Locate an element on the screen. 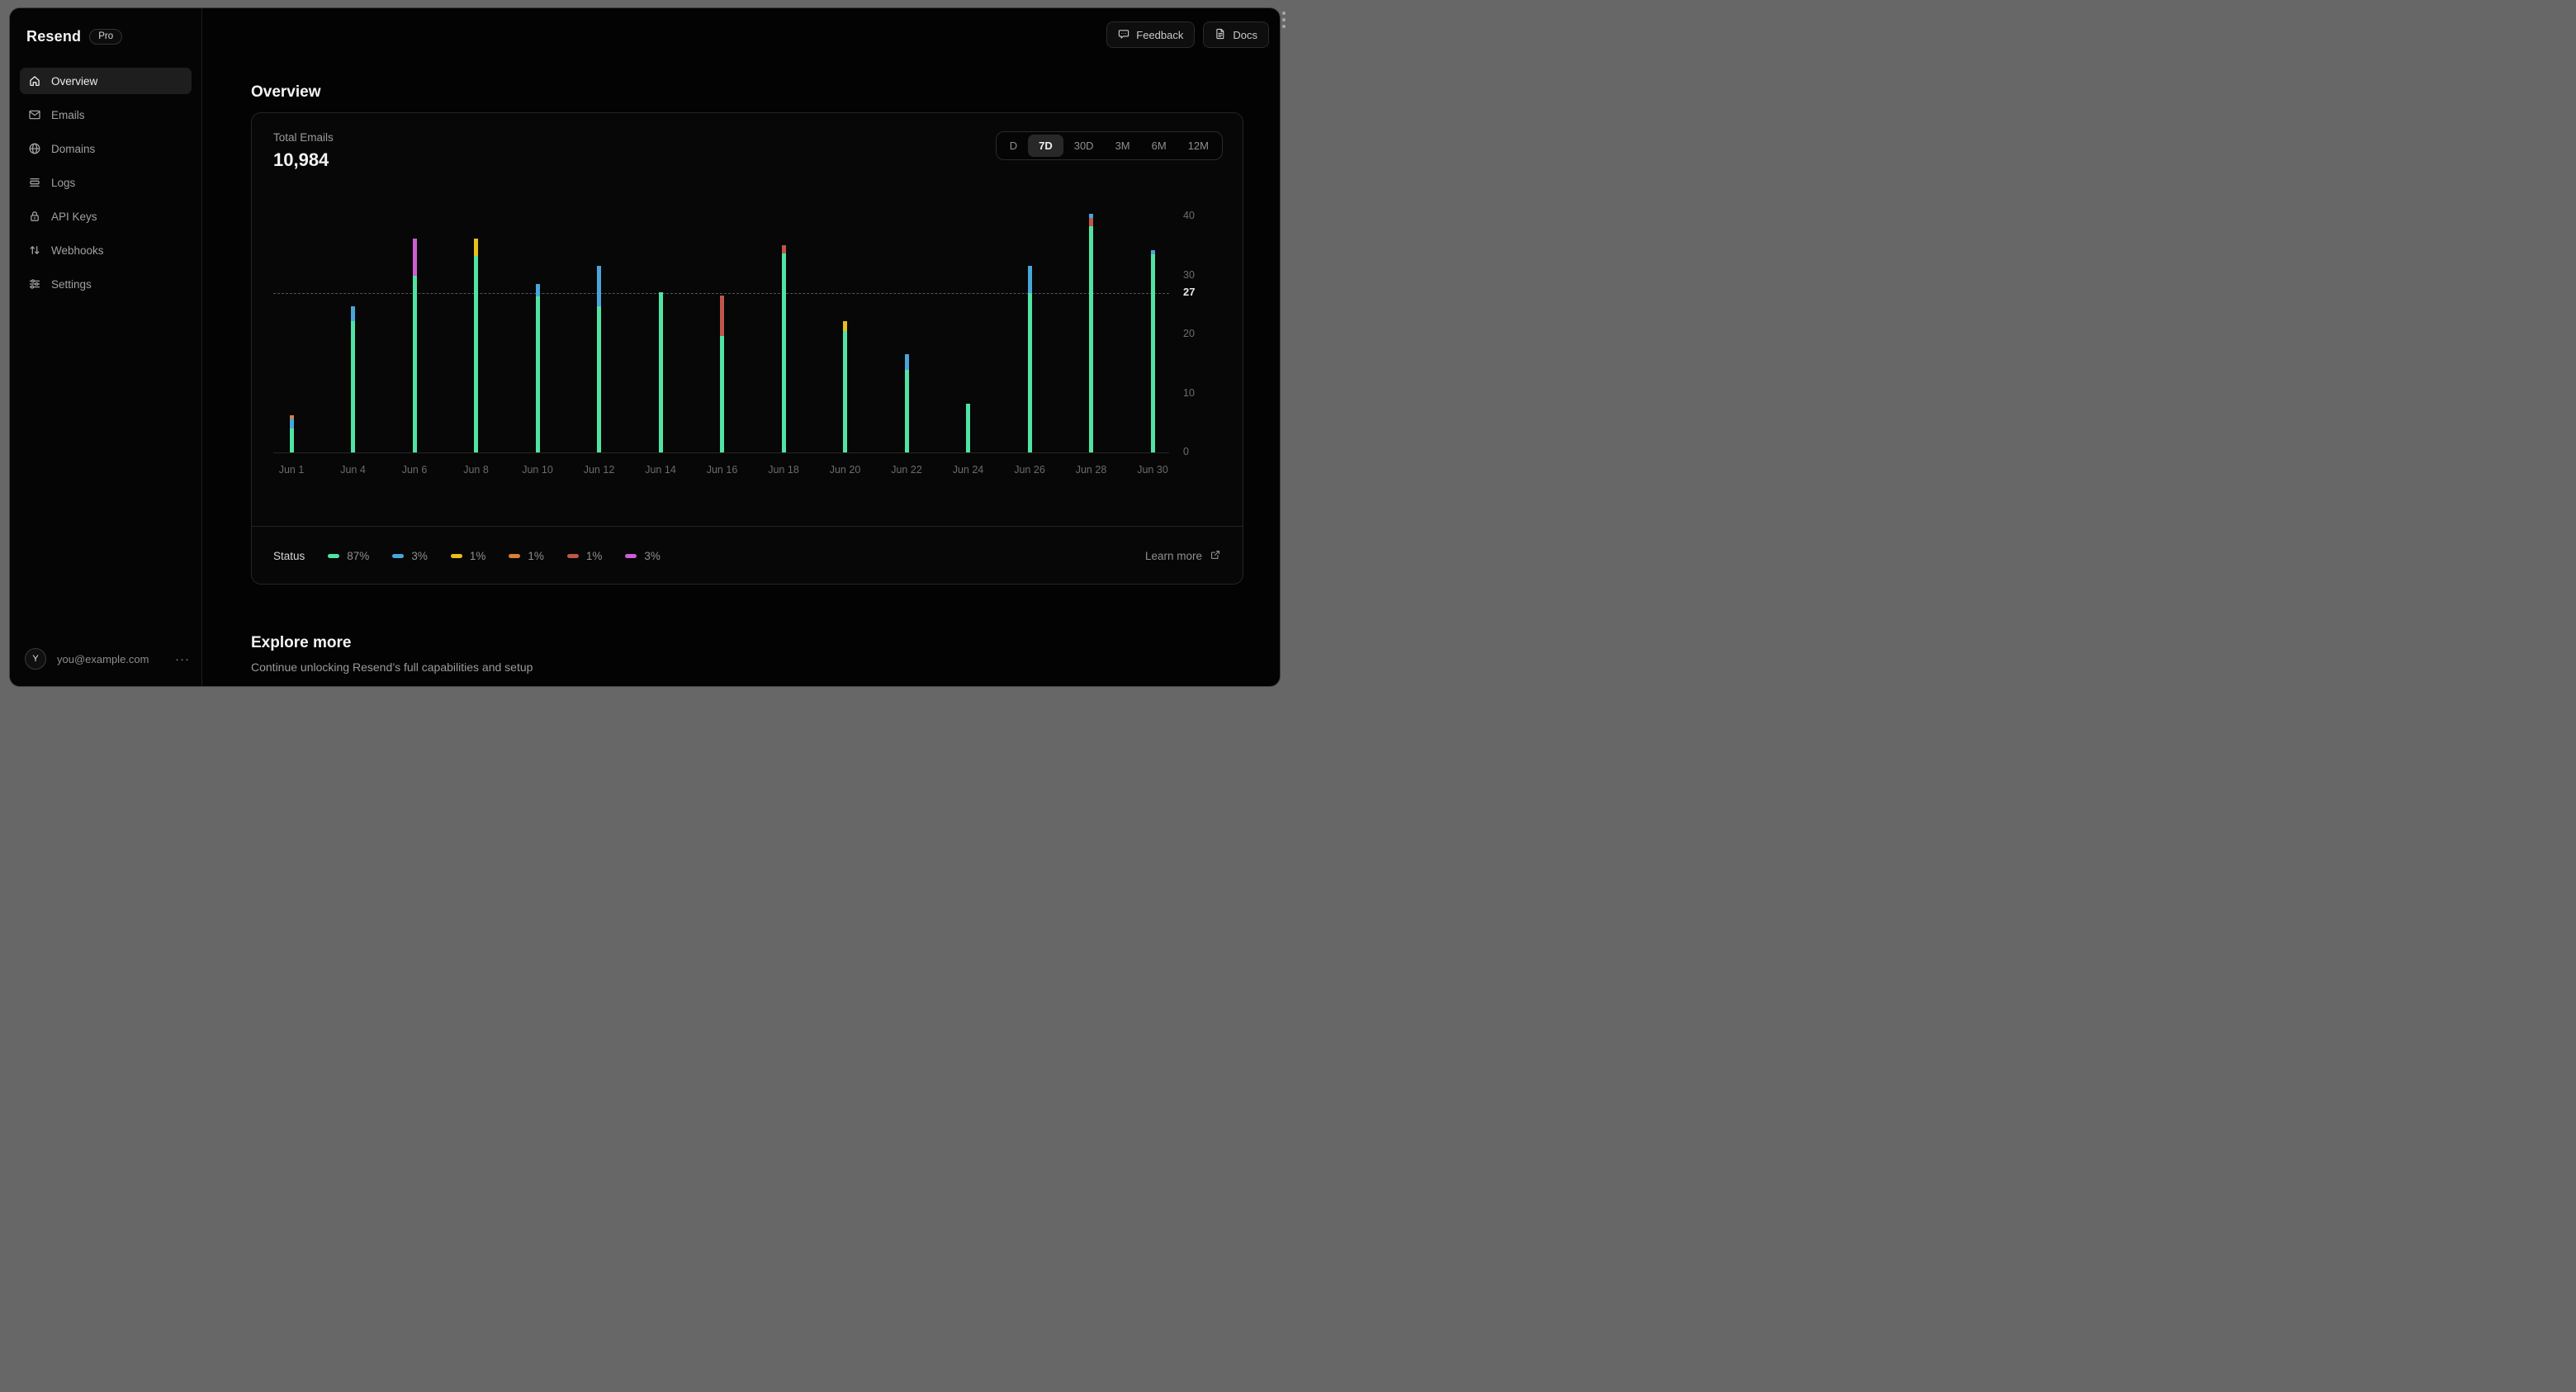  lock-icon is located at coordinates (34, 217).